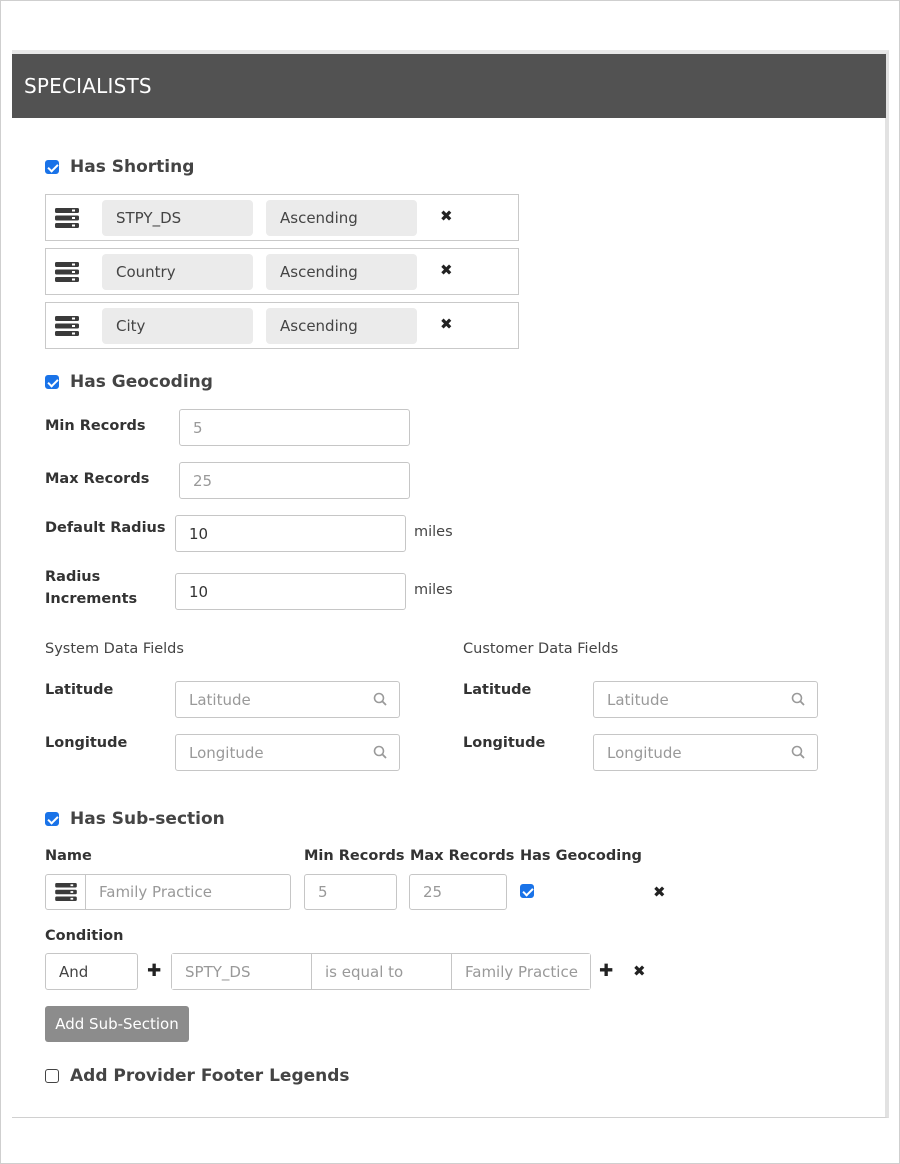 This screenshot has height=1164, width=900. I want to click on system-longitude-label: Longitude, so click(86, 743).